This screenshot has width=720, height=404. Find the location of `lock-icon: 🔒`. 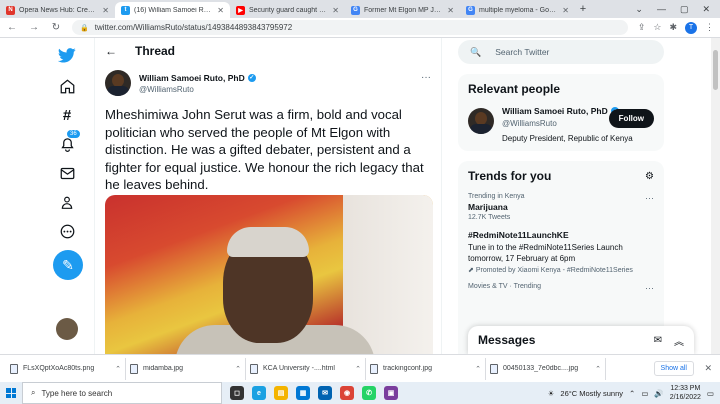

lock-icon: 🔒 is located at coordinates (84, 28).